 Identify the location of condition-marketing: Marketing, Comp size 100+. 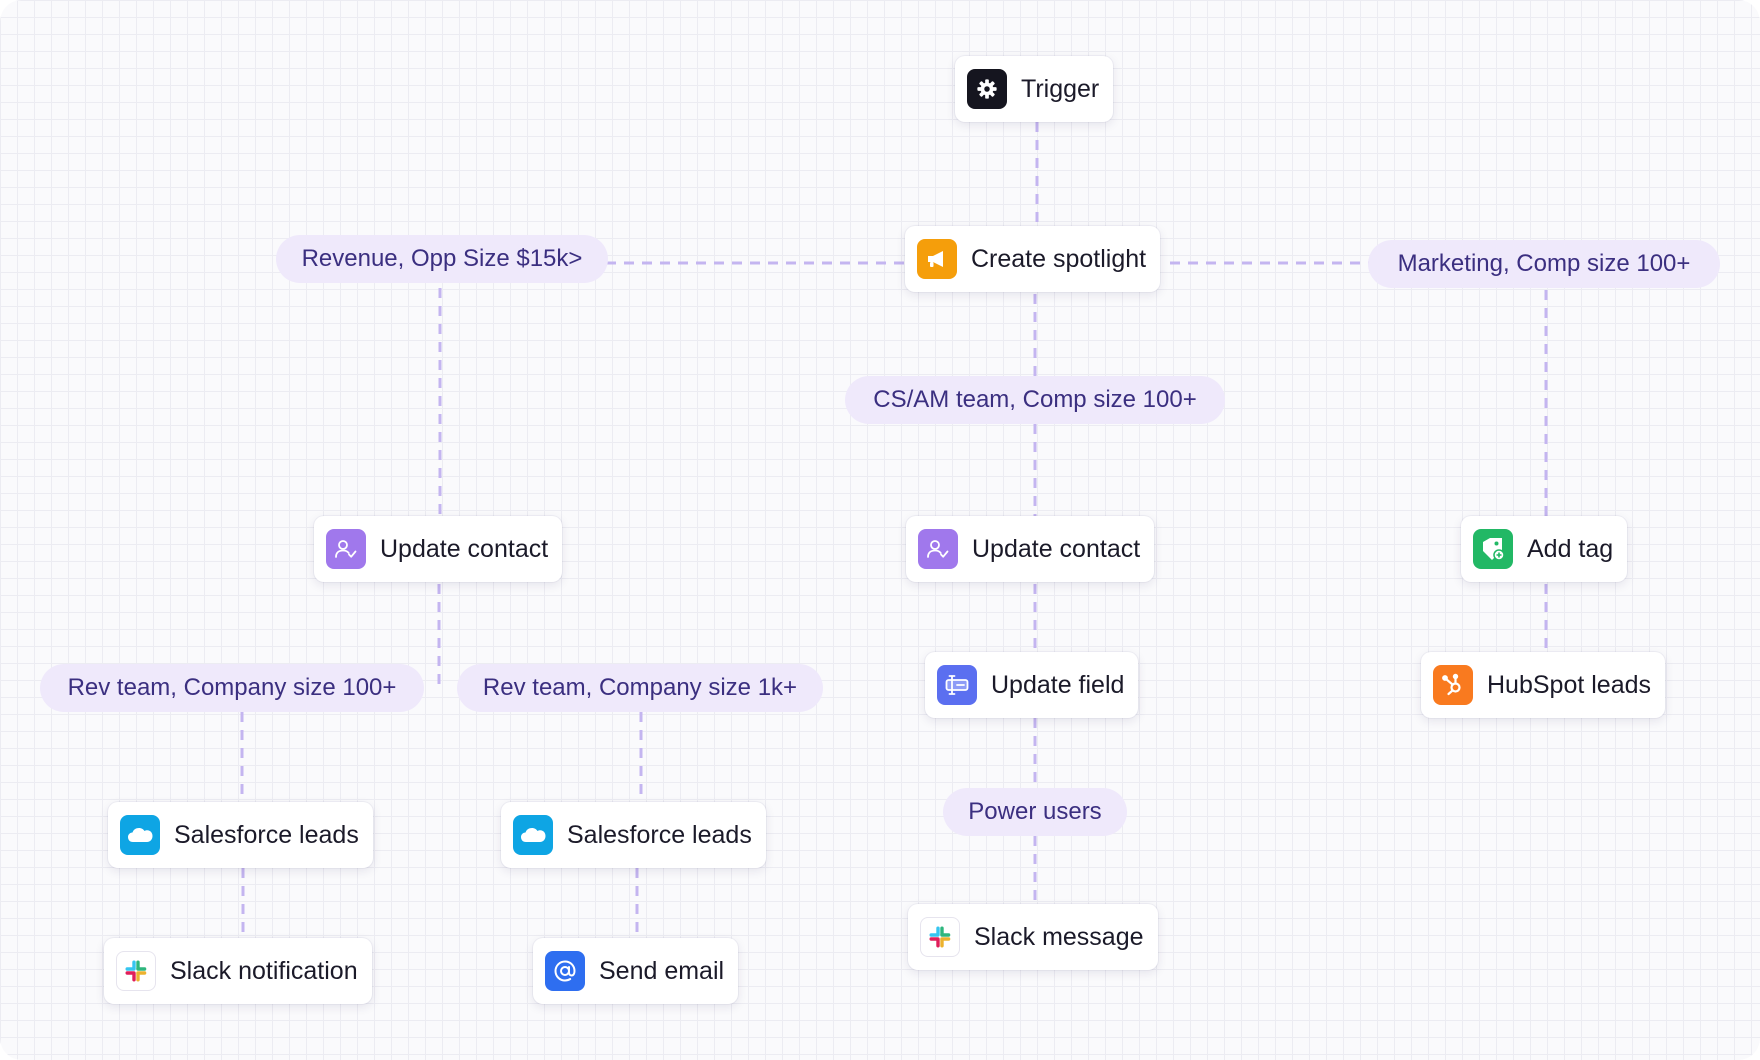
(1544, 264).